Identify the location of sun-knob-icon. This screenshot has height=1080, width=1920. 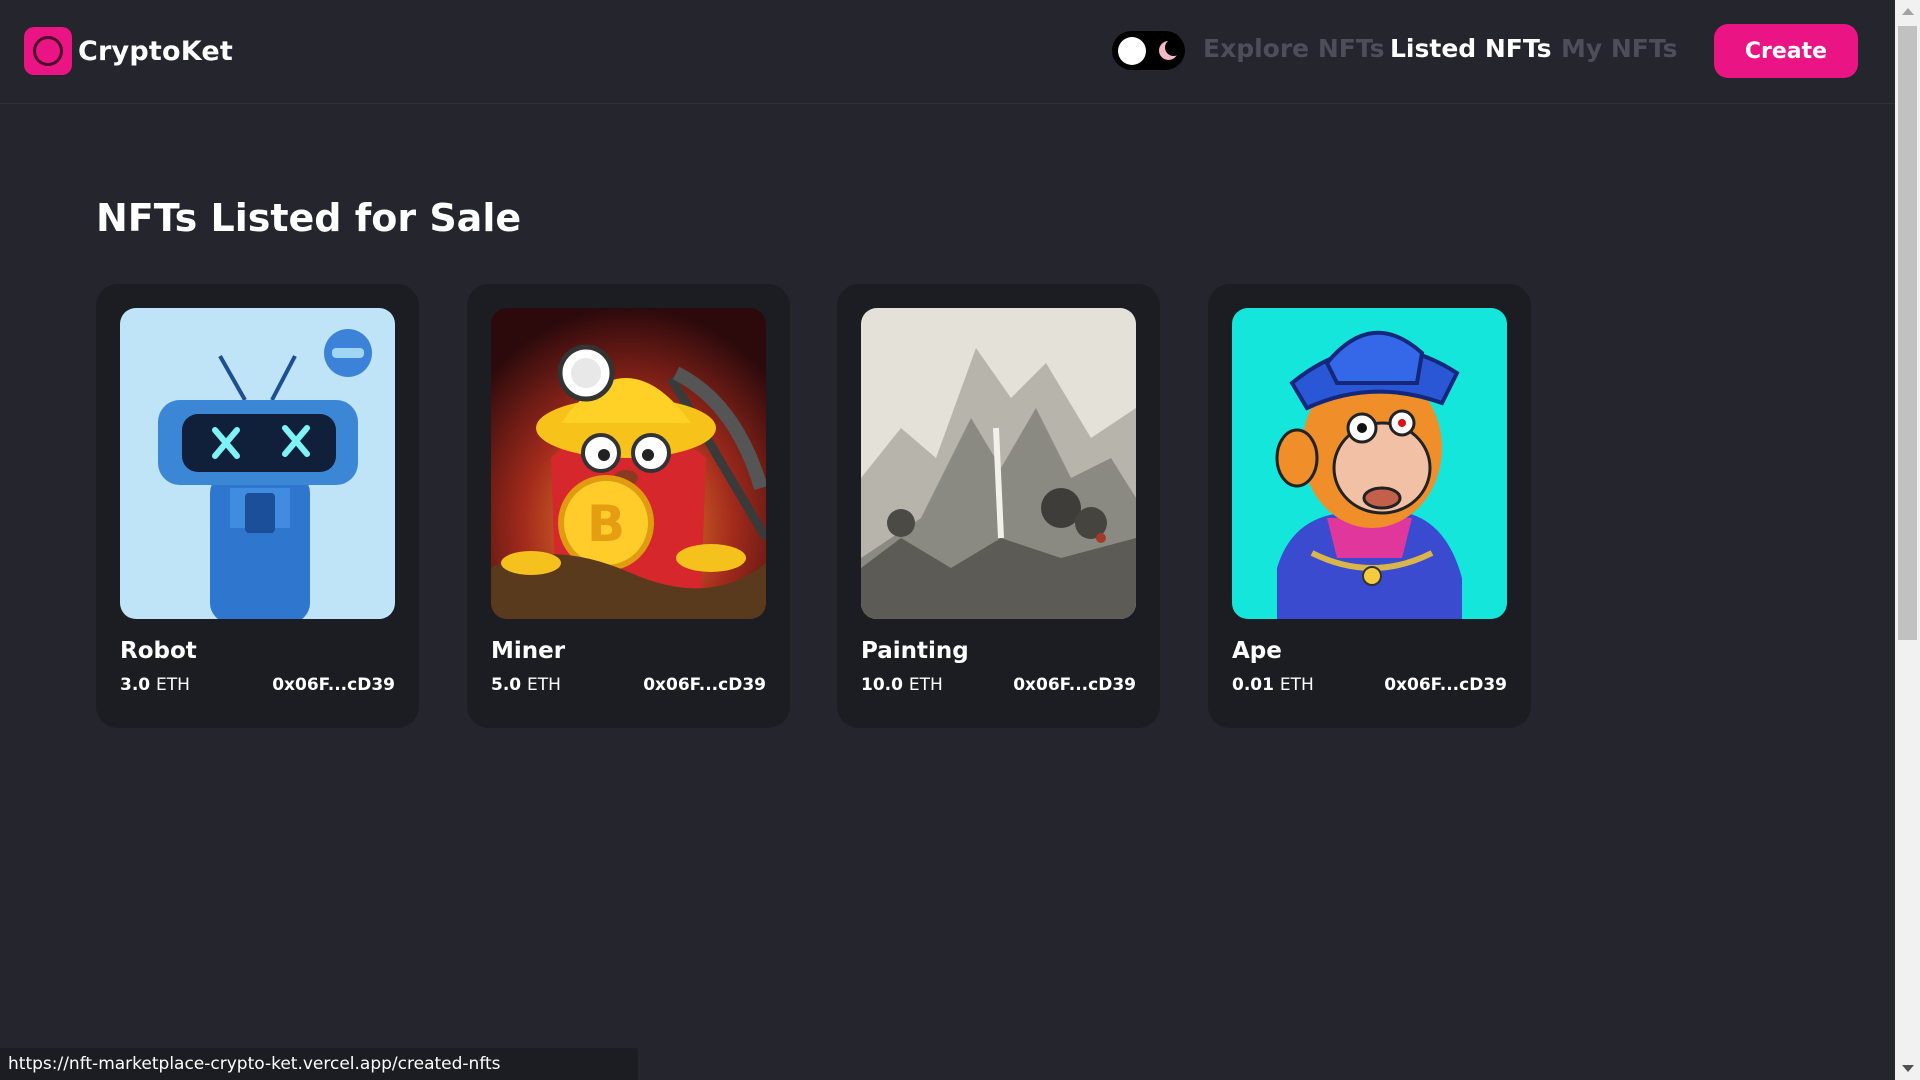
(1132, 50).